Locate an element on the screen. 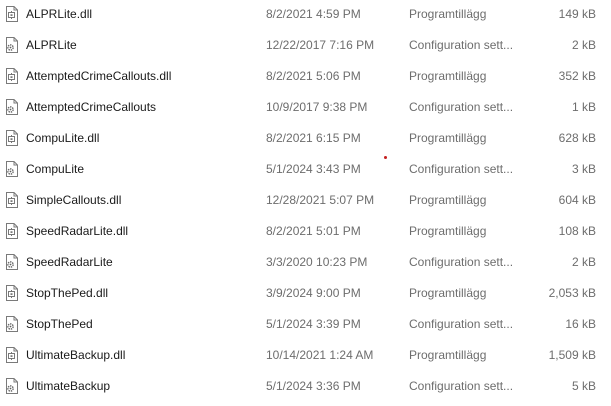  file-size: 3 kB is located at coordinates (583, 169).